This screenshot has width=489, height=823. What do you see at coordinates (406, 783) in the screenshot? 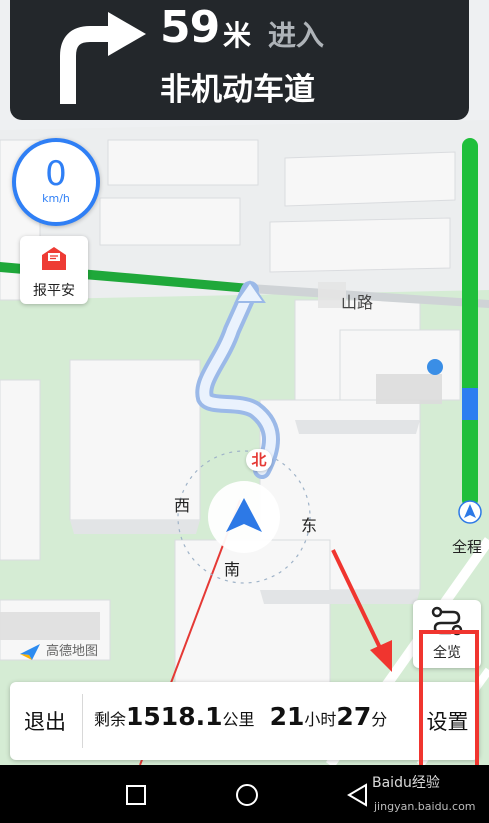
I see `watermark-brand: Baidu经验` at bounding box center [406, 783].